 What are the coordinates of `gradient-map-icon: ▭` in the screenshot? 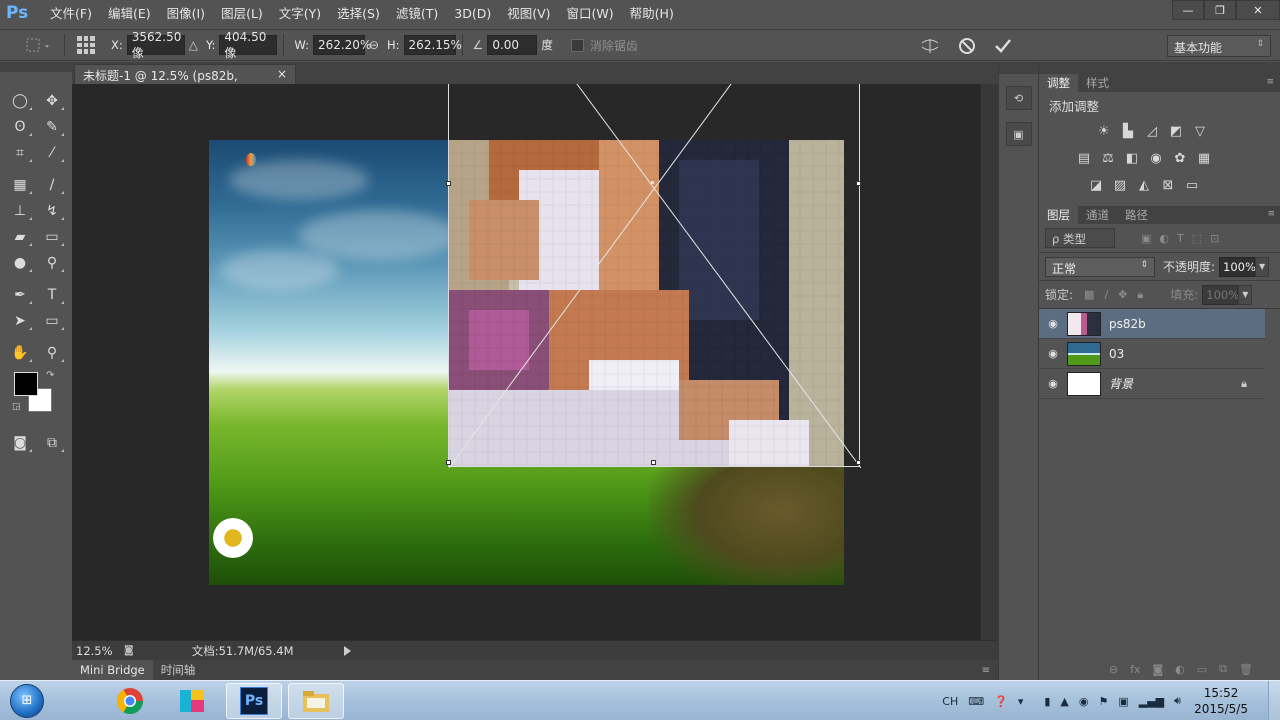 It's located at (1192, 185).